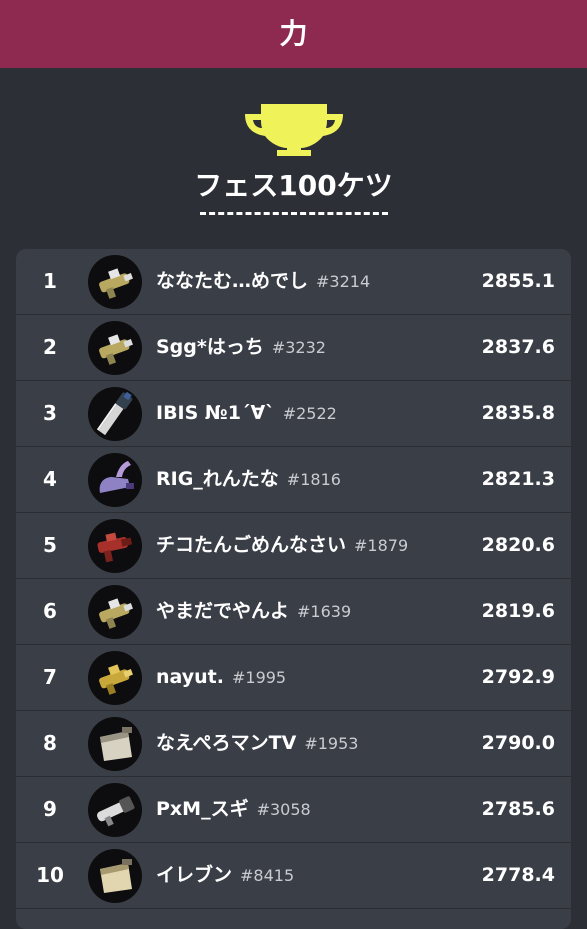 This screenshot has width=587, height=929. What do you see at coordinates (194, 875) in the screenshot?
I see `player-name: イレブン` at bounding box center [194, 875].